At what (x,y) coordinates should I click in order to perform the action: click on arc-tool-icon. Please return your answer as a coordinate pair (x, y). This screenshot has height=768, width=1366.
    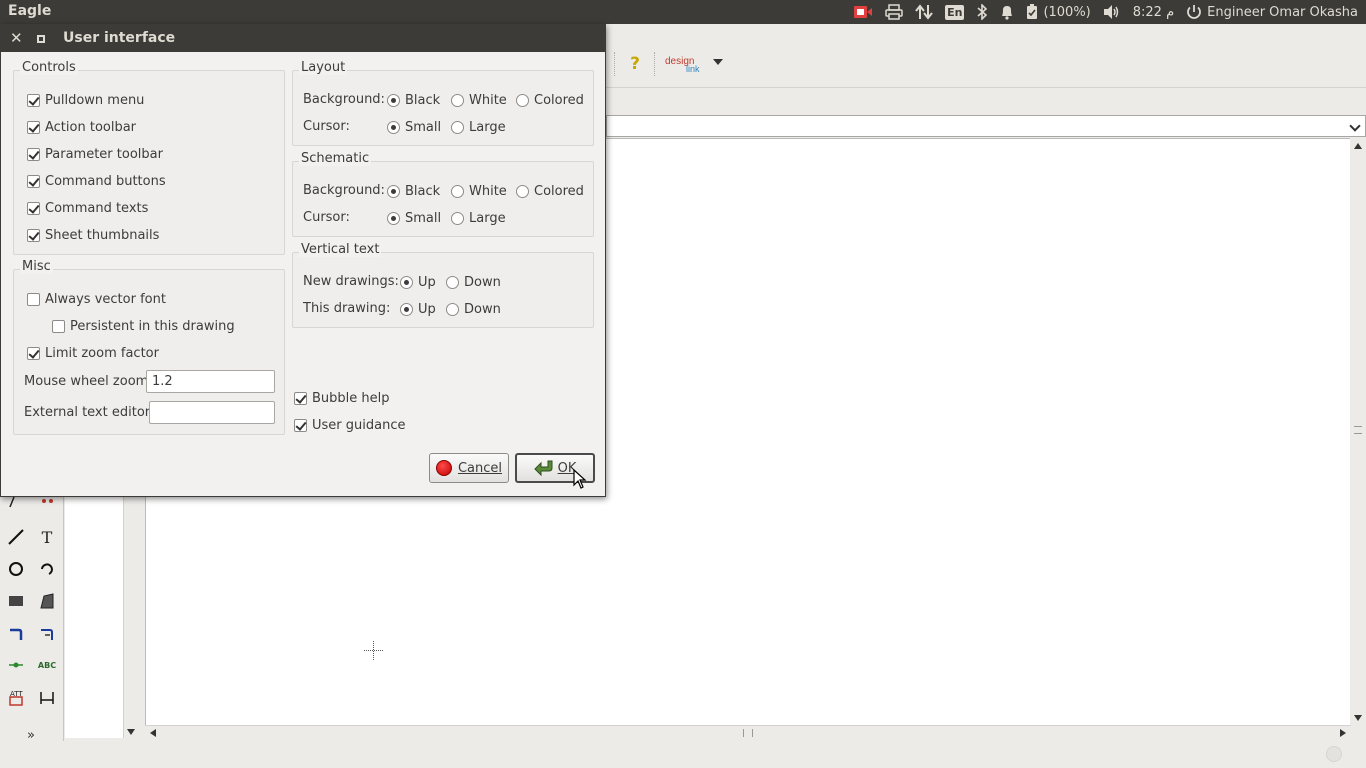
    Looking at the image, I should click on (47, 569).